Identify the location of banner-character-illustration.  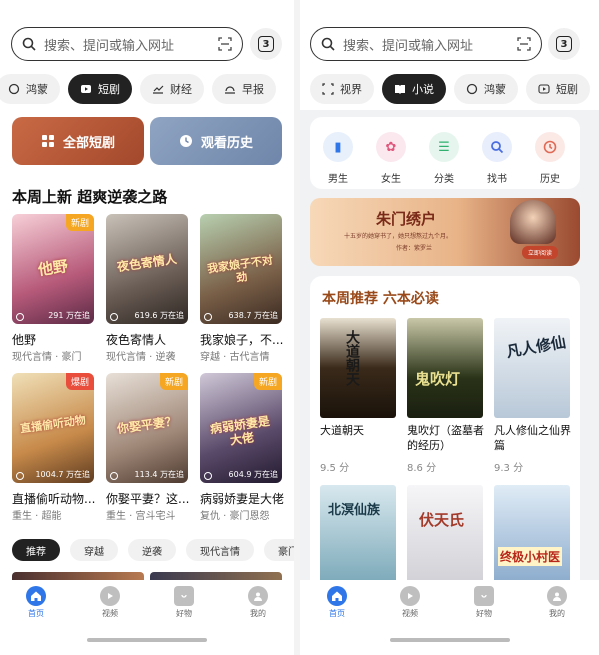
(533, 222).